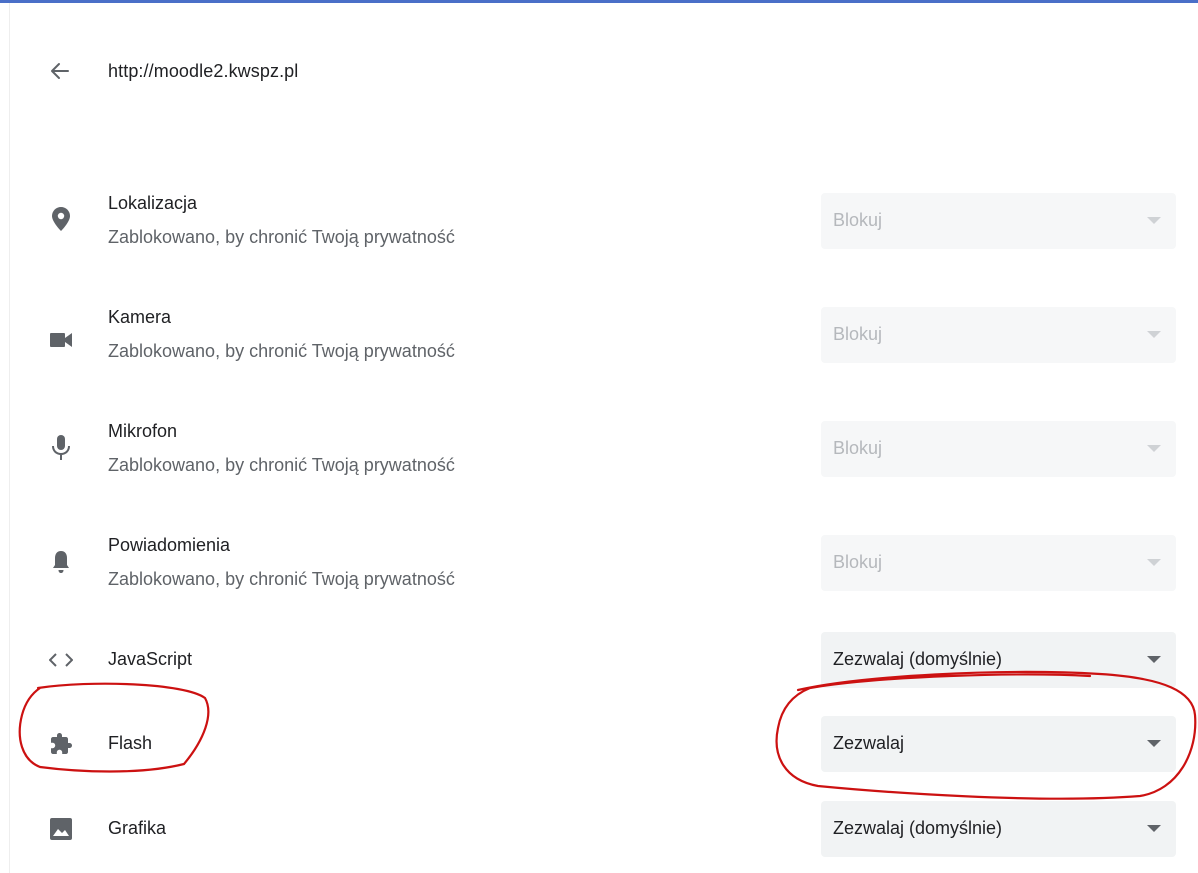 This screenshot has height=873, width=1198. I want to click on location-pin-icon, so click(61, 219).